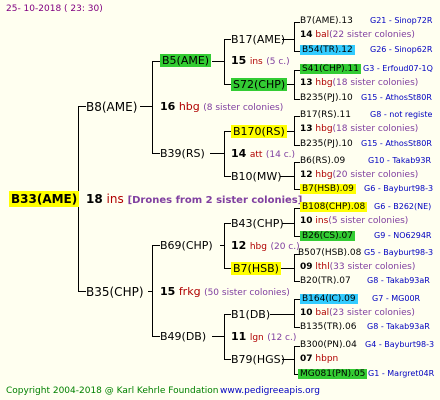 This screenshot has width=440, height=400. Describe the element at coordinates (329, 299) in the screenshot. I see `gen4-entry: B164(IC).09` at that location.